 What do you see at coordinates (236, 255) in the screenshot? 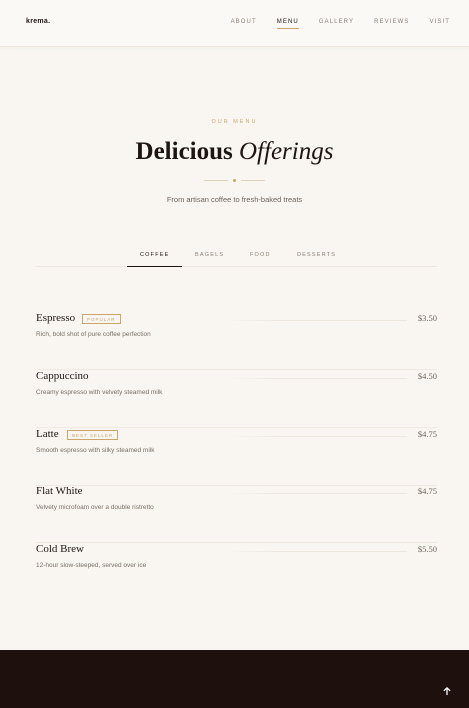
I see `menu-tabs: COFFEE BAGELS FOOD DESSERTS` at bounding box center [236, 255].